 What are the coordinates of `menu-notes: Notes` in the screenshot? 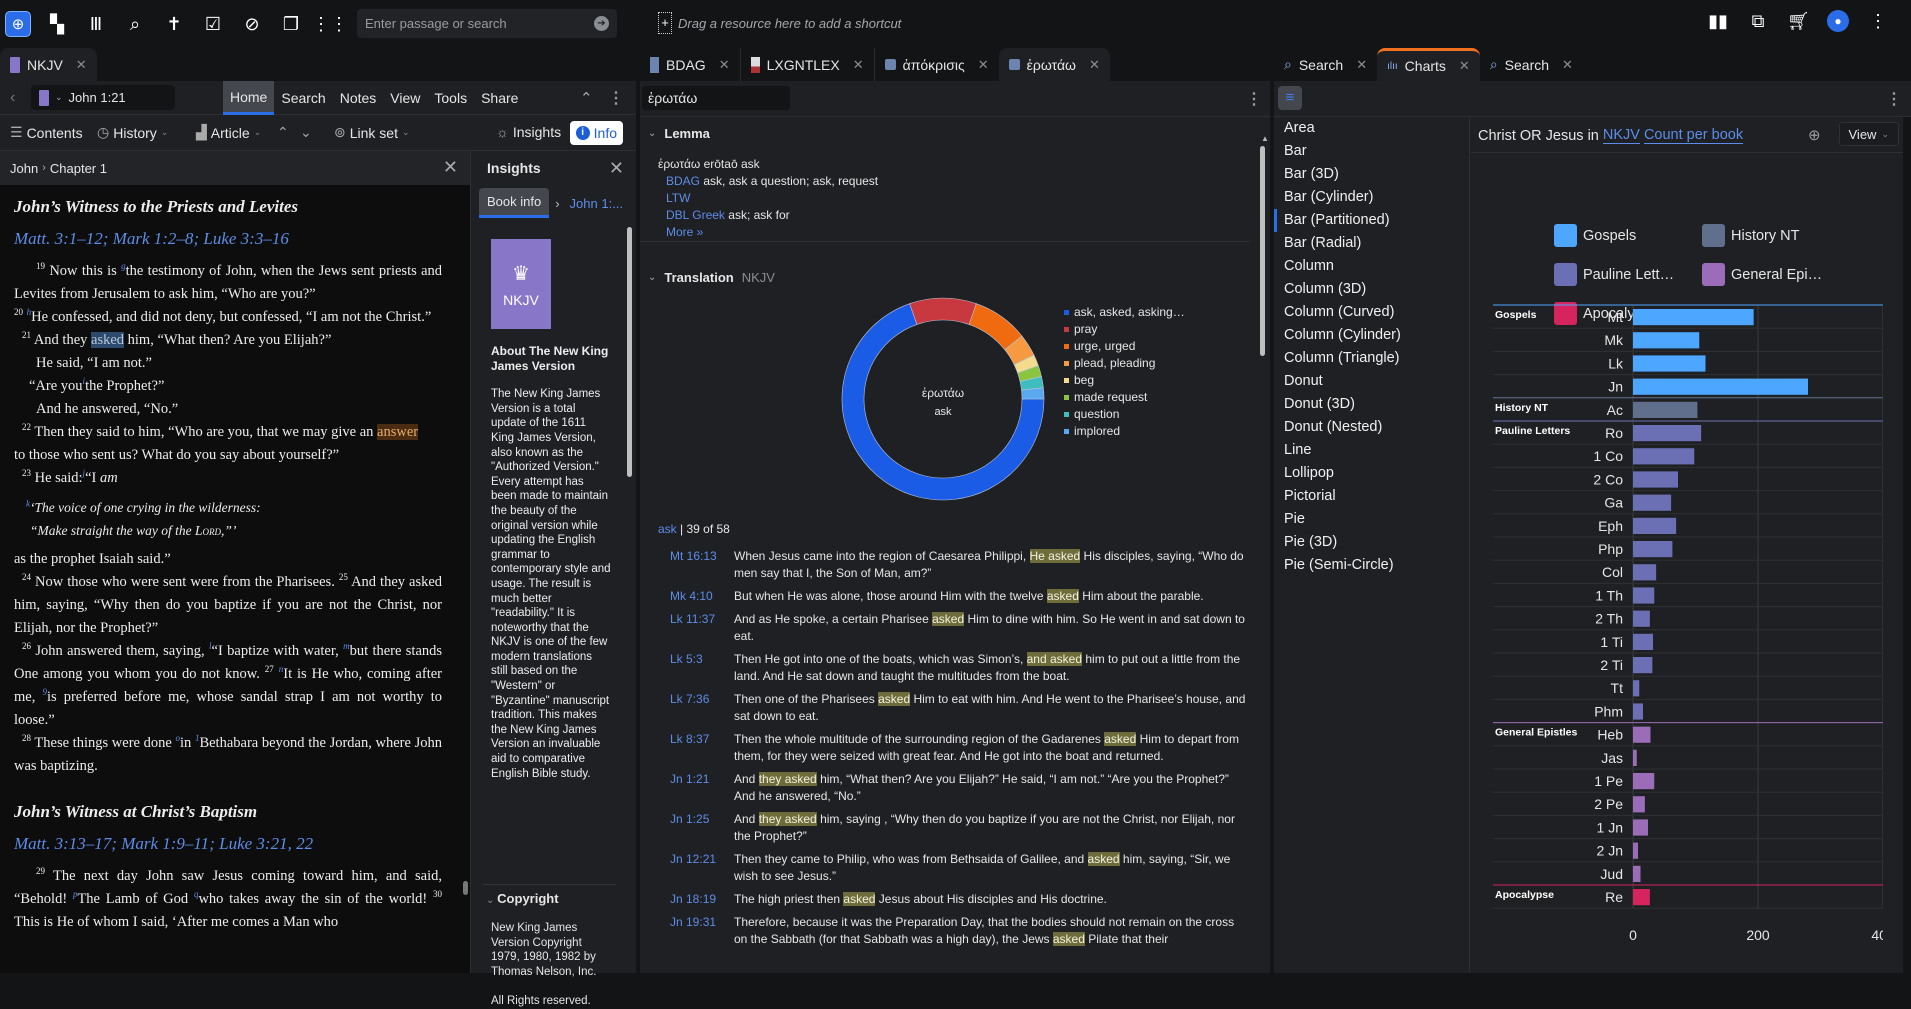 It's located at (358, 98).